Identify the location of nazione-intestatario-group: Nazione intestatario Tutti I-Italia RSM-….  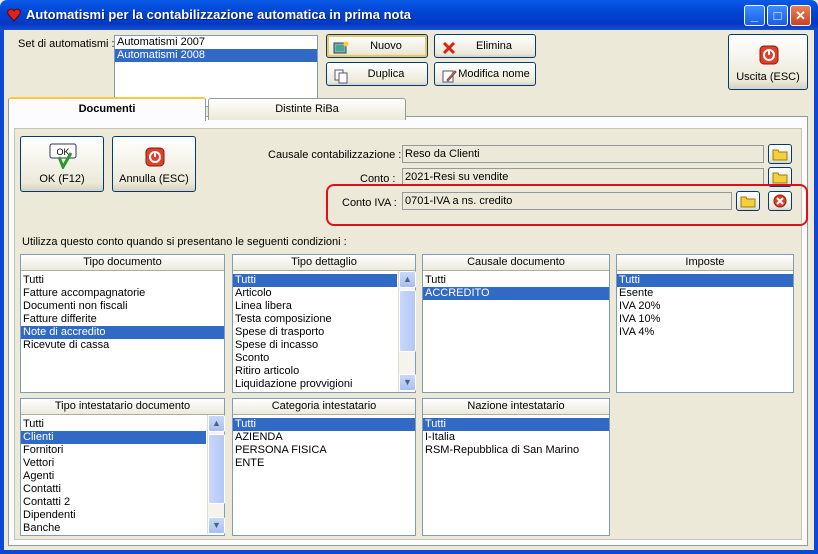
(516, 467).